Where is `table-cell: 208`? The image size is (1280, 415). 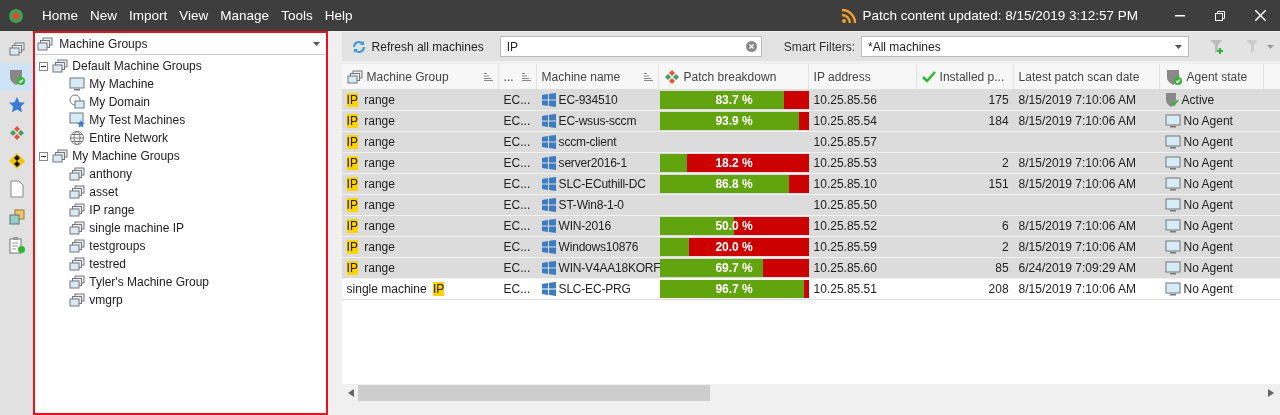 table-cell: 208 is located at coordinates (998, 289).